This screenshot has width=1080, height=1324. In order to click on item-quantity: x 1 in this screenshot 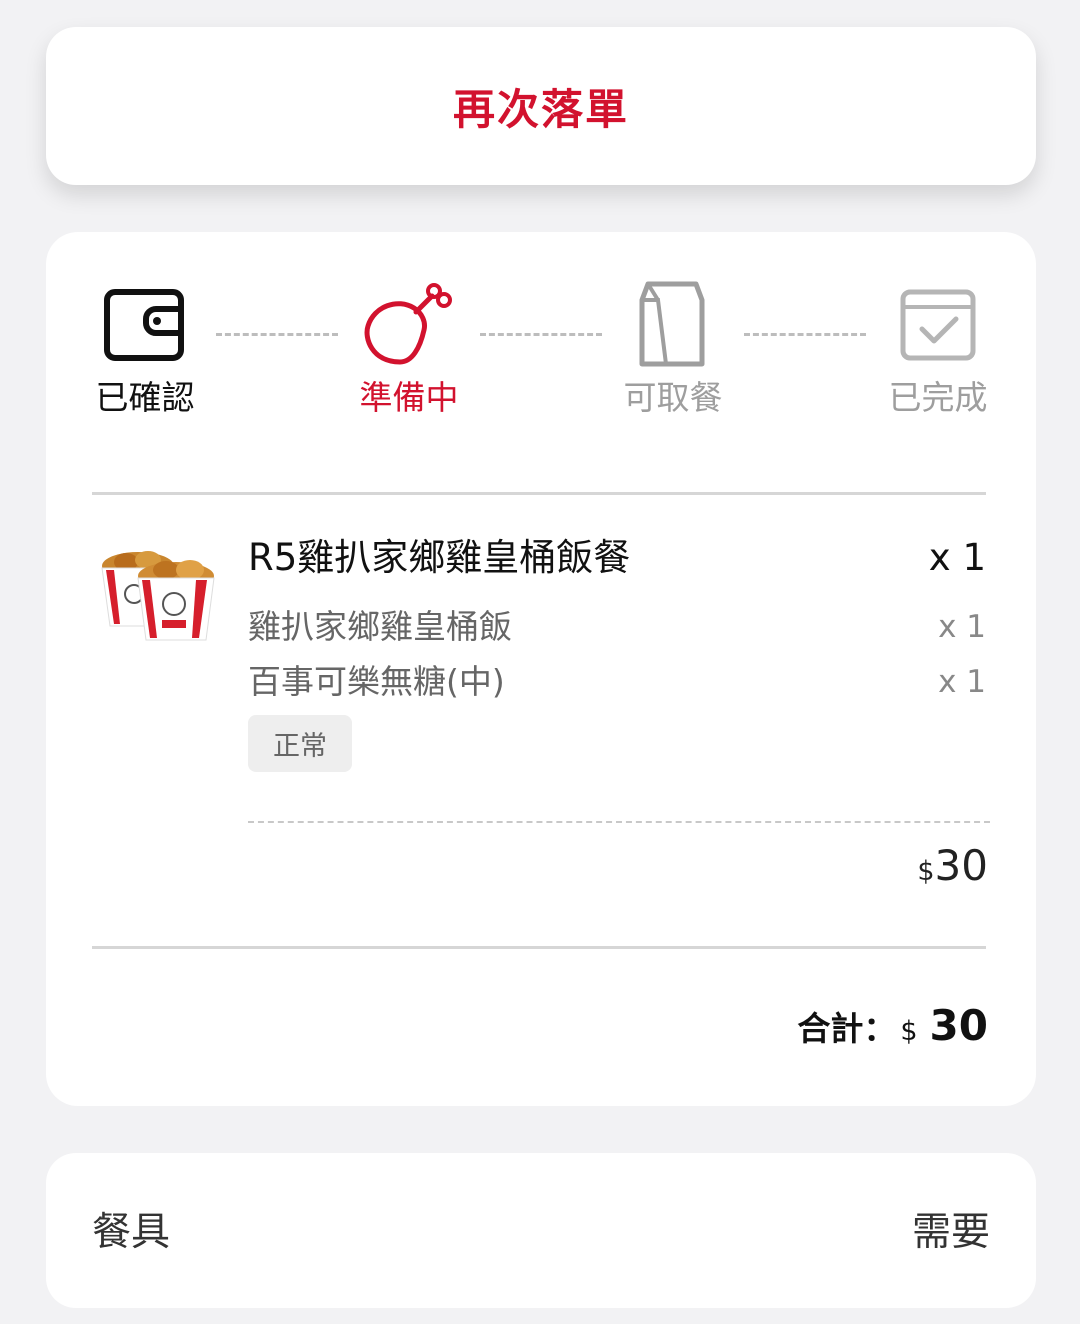, I will do `click(957, 557)`.